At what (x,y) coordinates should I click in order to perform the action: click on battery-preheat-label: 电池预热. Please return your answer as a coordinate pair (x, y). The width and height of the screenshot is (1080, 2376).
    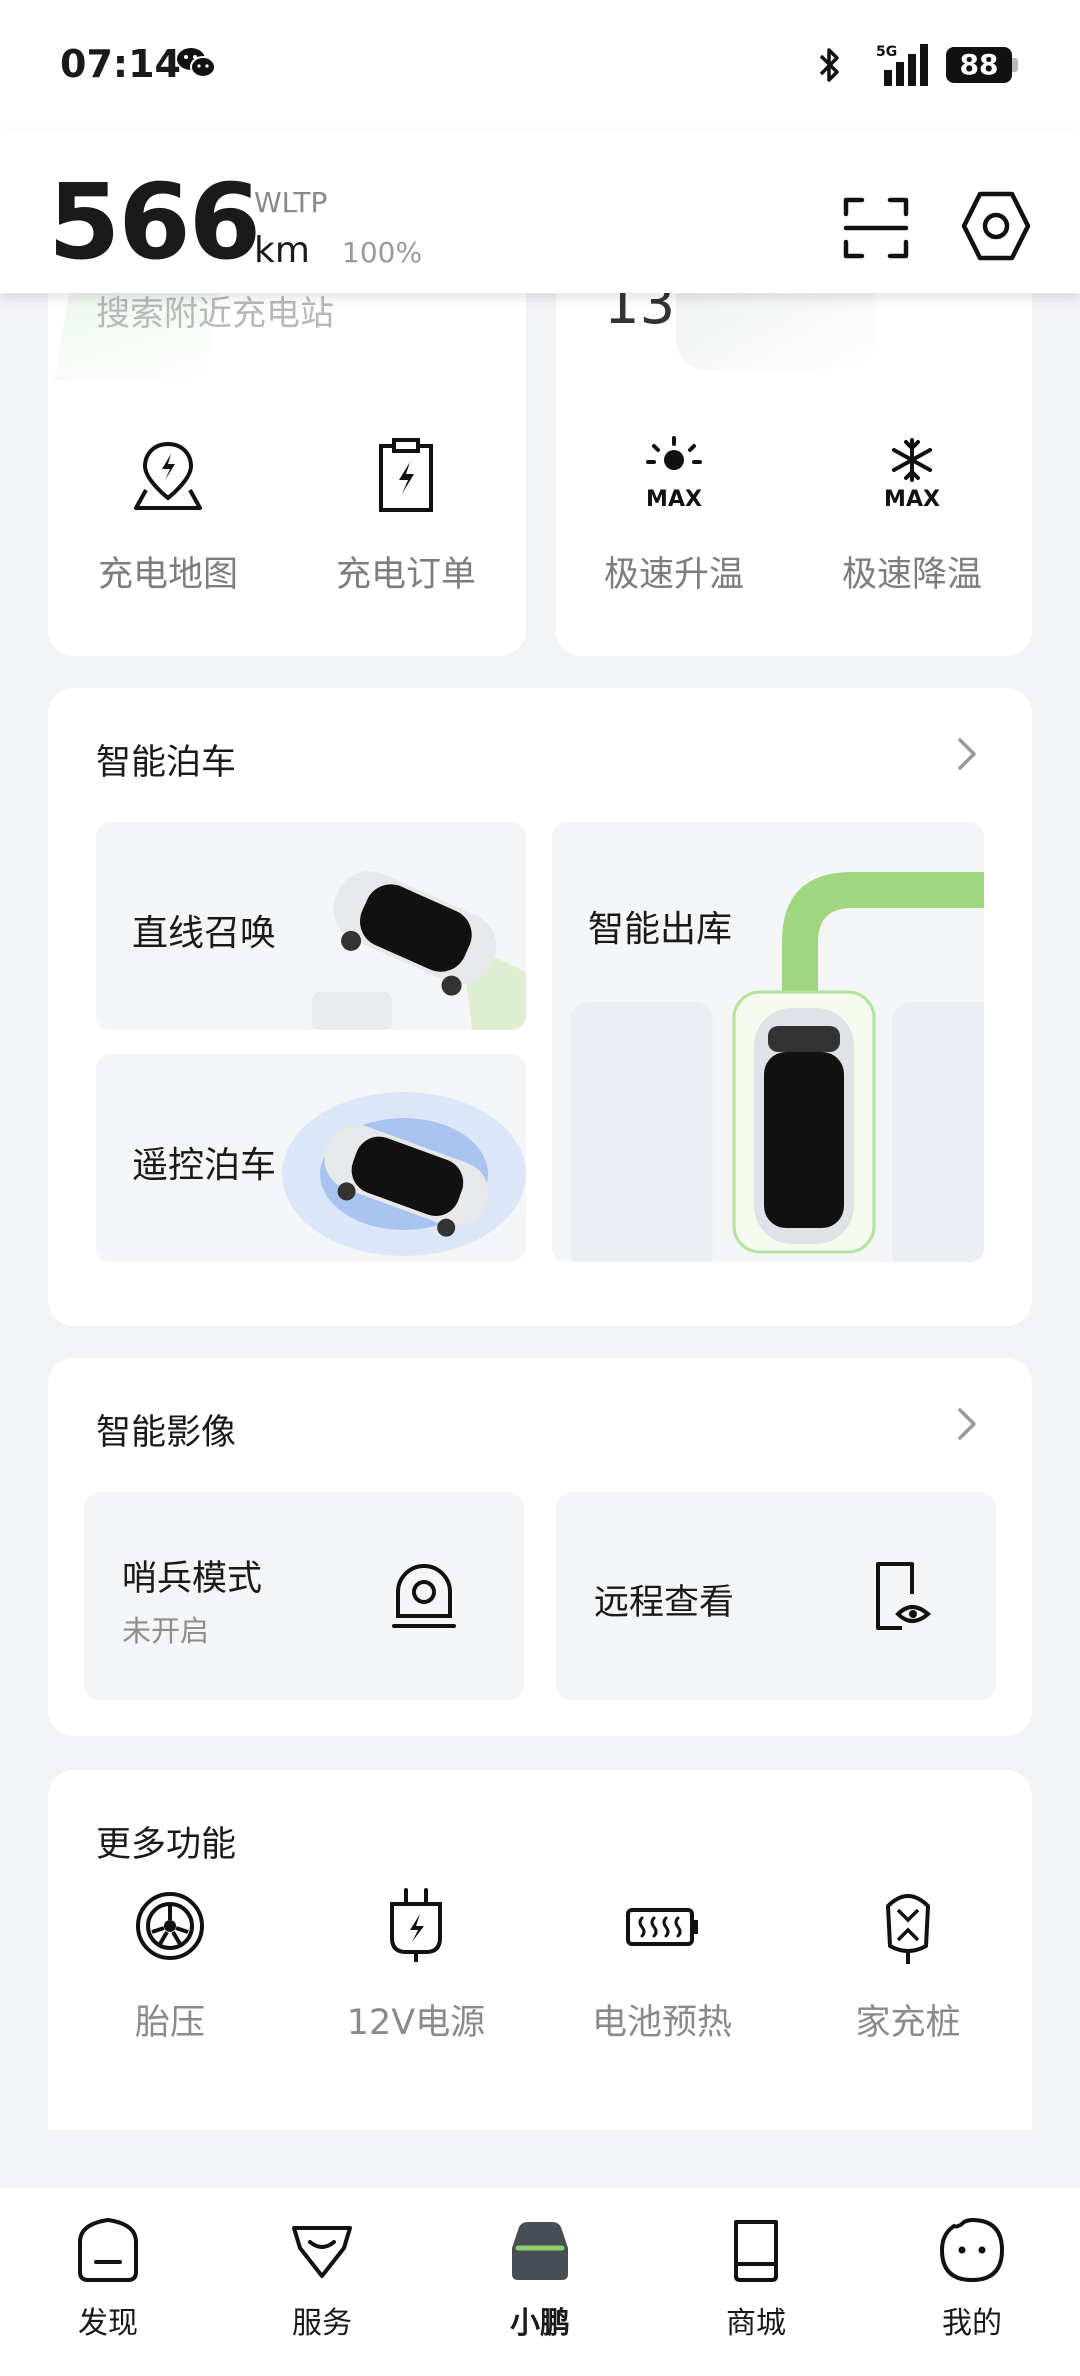
    Looking at the image, I should click on (661, 2023).